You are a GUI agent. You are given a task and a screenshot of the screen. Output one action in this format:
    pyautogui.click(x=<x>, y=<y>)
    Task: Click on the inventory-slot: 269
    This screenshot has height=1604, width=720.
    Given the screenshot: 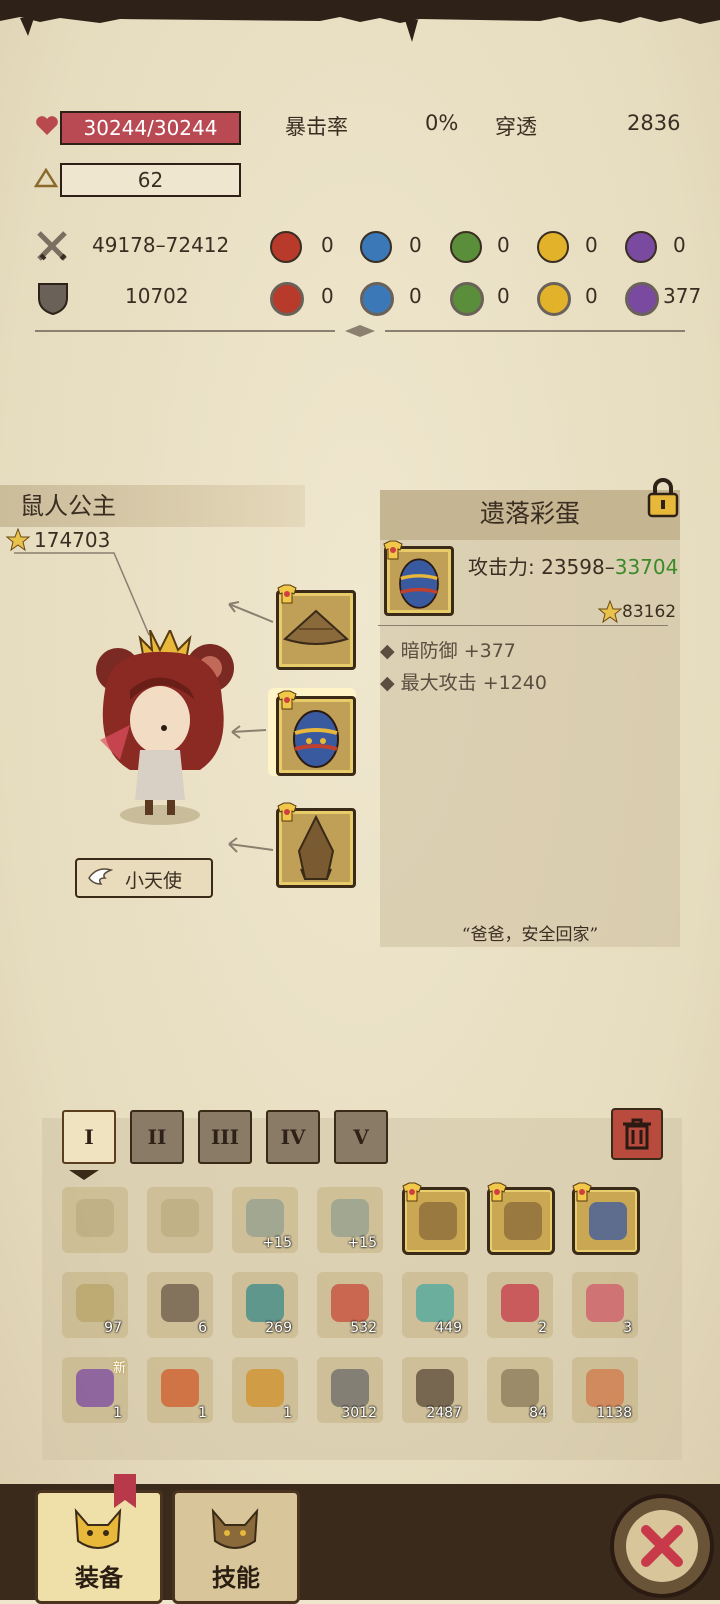 What is the action you would take?
    pyautogui.click(x=265, y=1305)
    